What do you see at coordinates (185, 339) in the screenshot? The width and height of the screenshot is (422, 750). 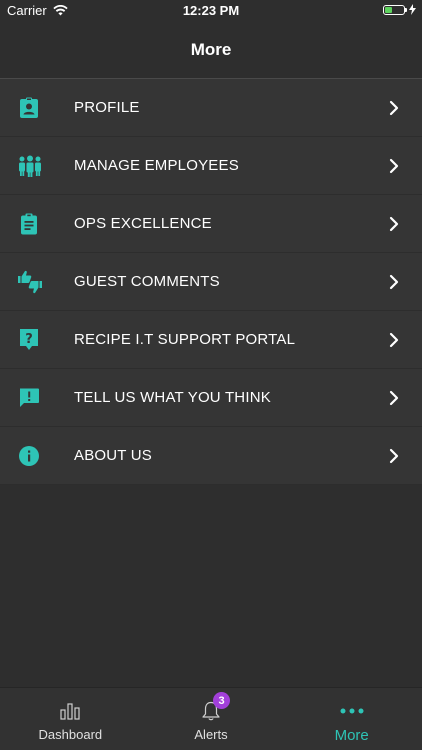 I see `menu-item-label: RECIPE I.T SUPPORT PORTAL` at bounding box center [185, 339].